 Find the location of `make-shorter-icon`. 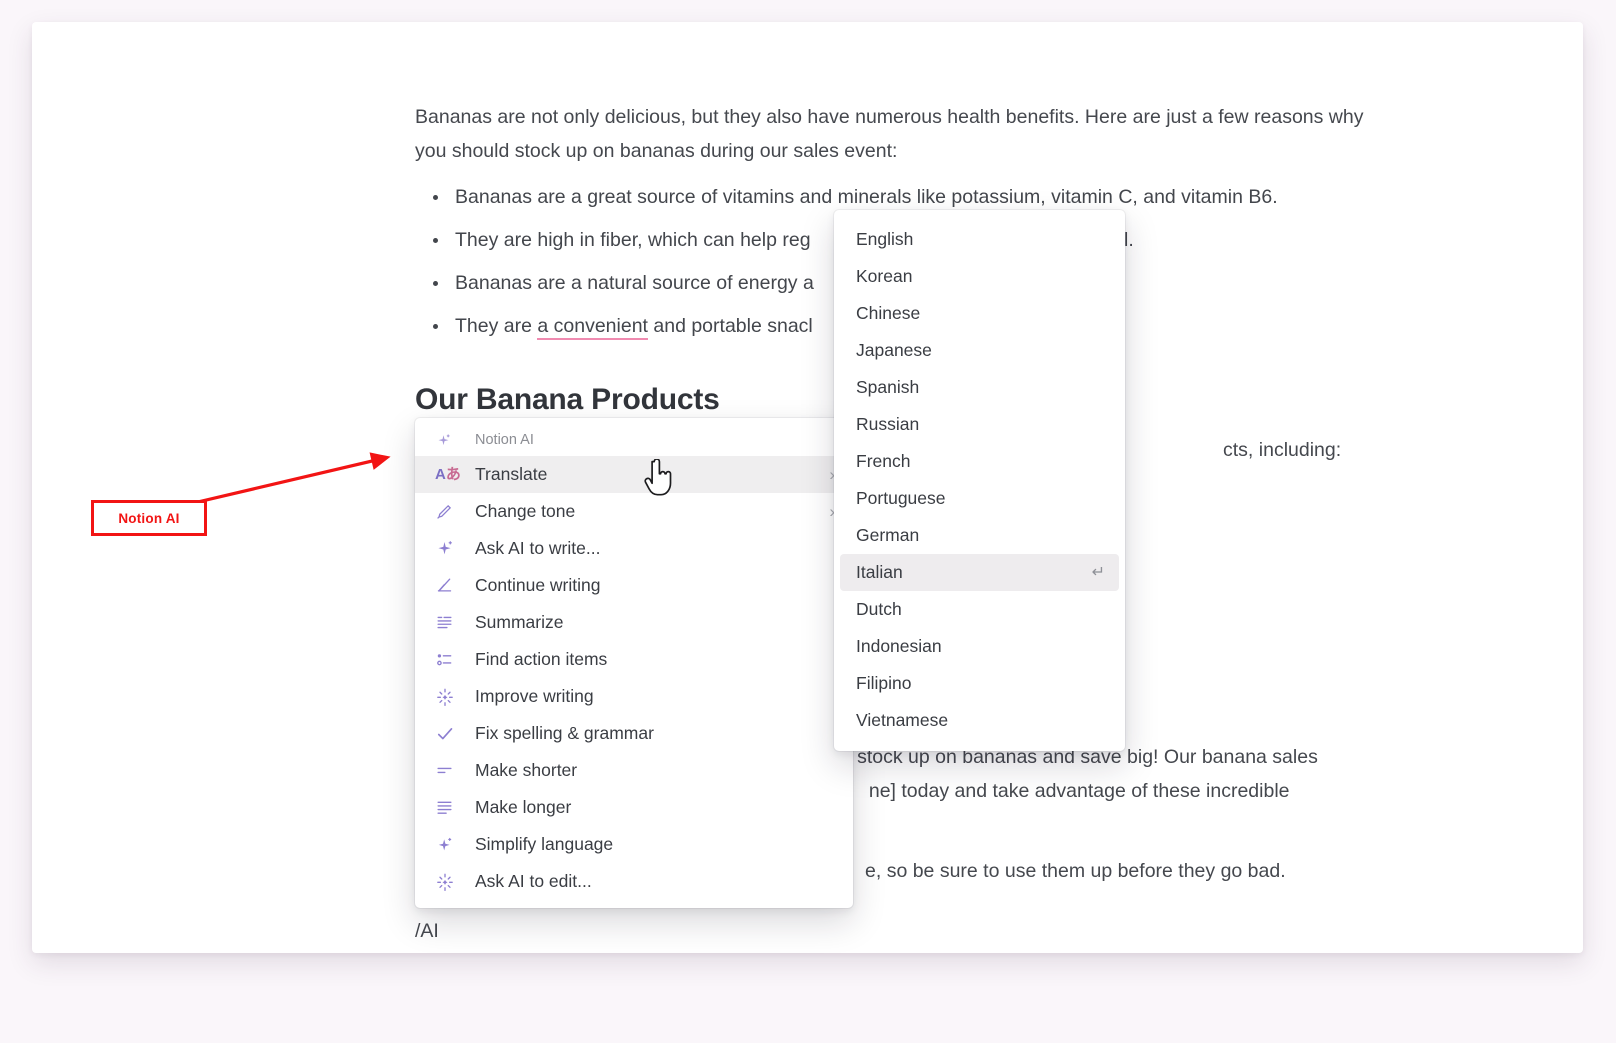

make-shorter-icon is located at coordinates (447, 771).